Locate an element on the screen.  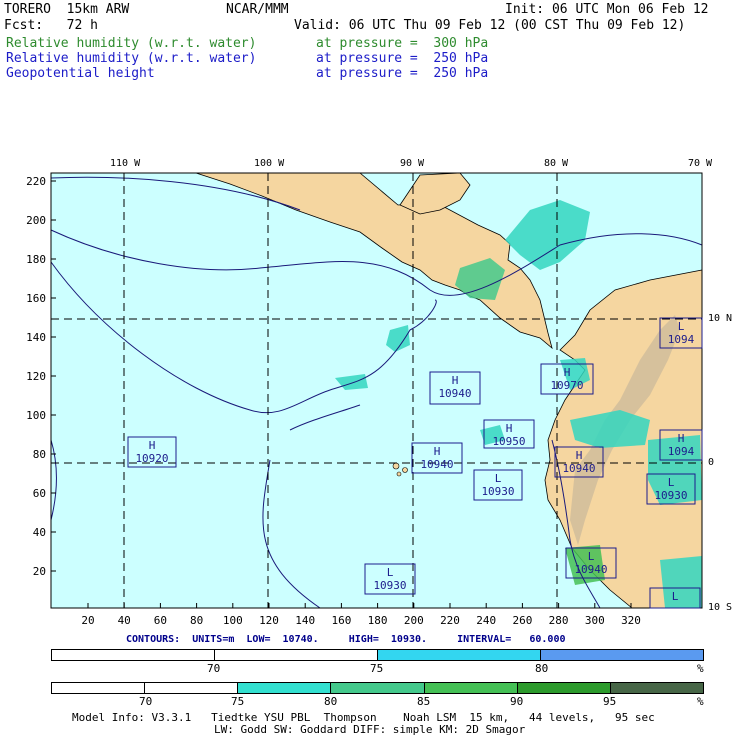
y-tick-label: 60 is located at coordinates (39, 493).